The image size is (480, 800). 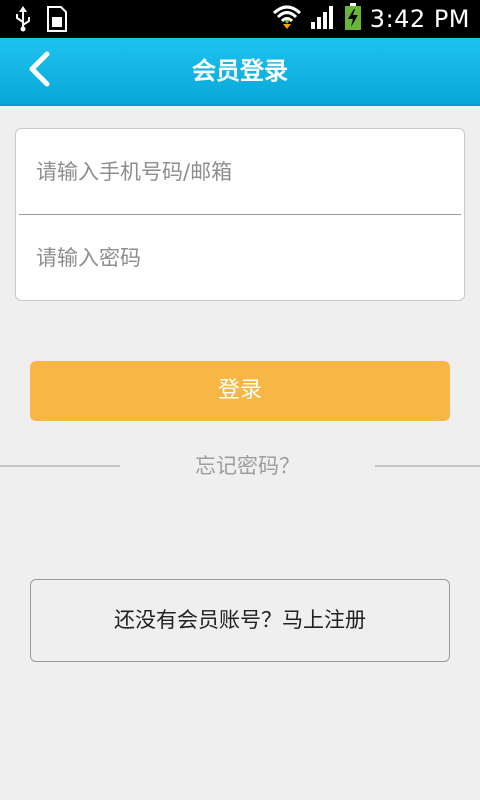 I want to click on password-input, so click(x=246, y=257).